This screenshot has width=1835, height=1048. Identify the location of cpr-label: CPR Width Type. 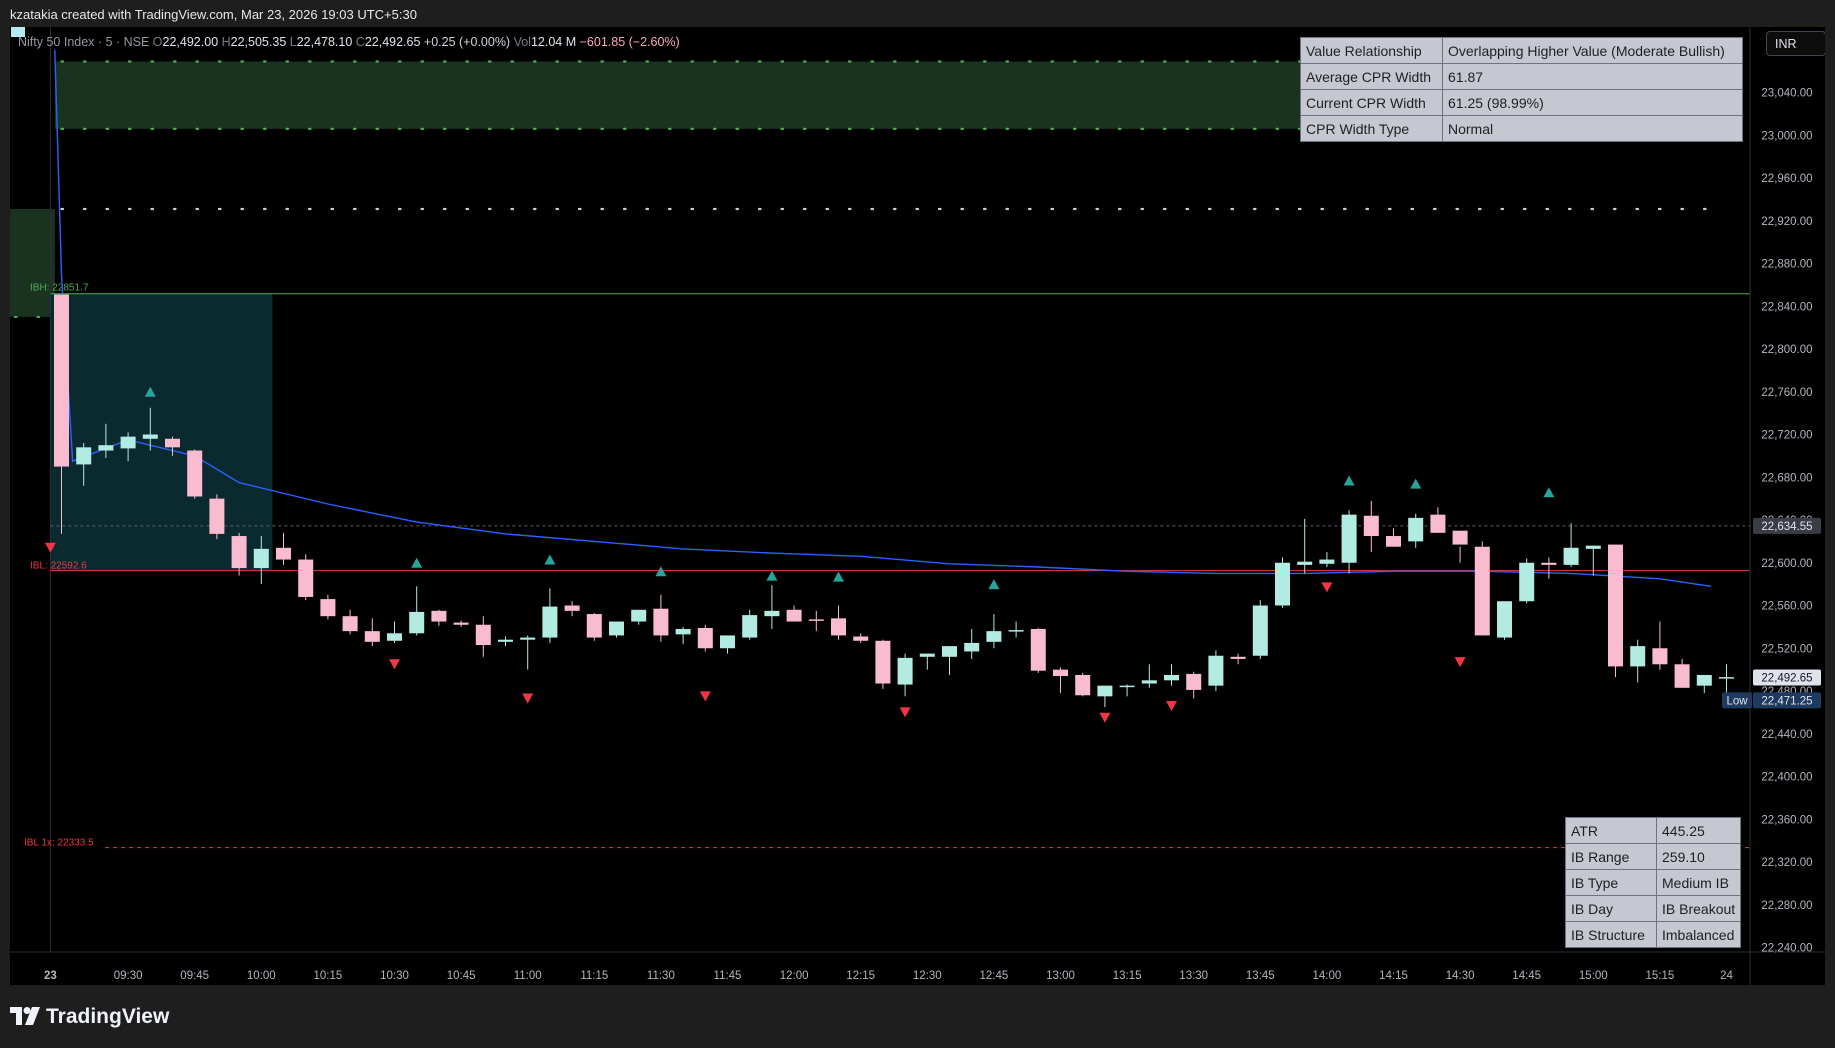
(1371, 128).